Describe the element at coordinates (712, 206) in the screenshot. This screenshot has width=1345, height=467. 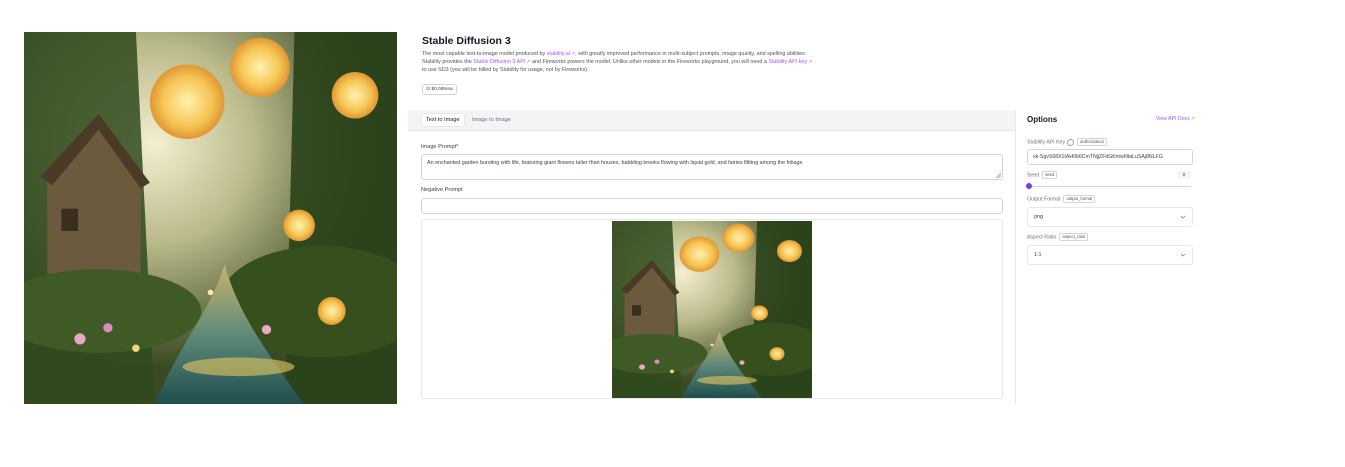
I see `negative-prompt-input` at that location.